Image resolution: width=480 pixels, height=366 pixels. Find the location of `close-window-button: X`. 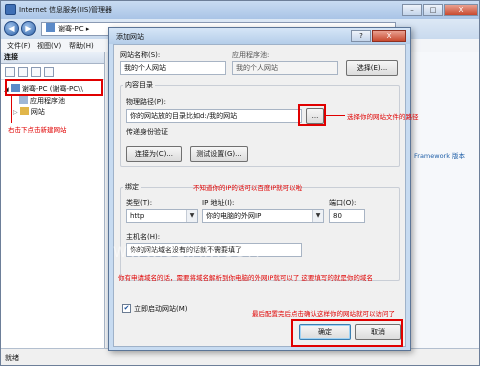

close-window-button: X is located at coordinates (461, 10).